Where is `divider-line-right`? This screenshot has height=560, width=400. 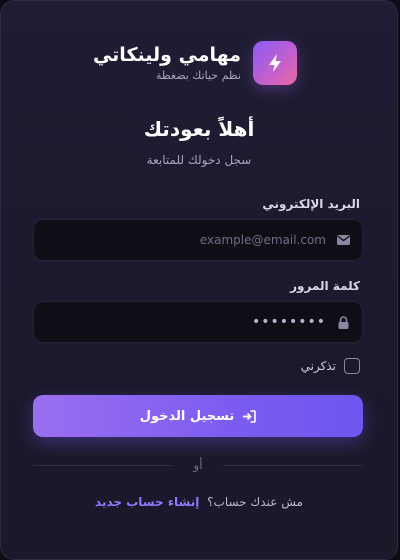 divider-line-right is located at coordinates (292, 465).